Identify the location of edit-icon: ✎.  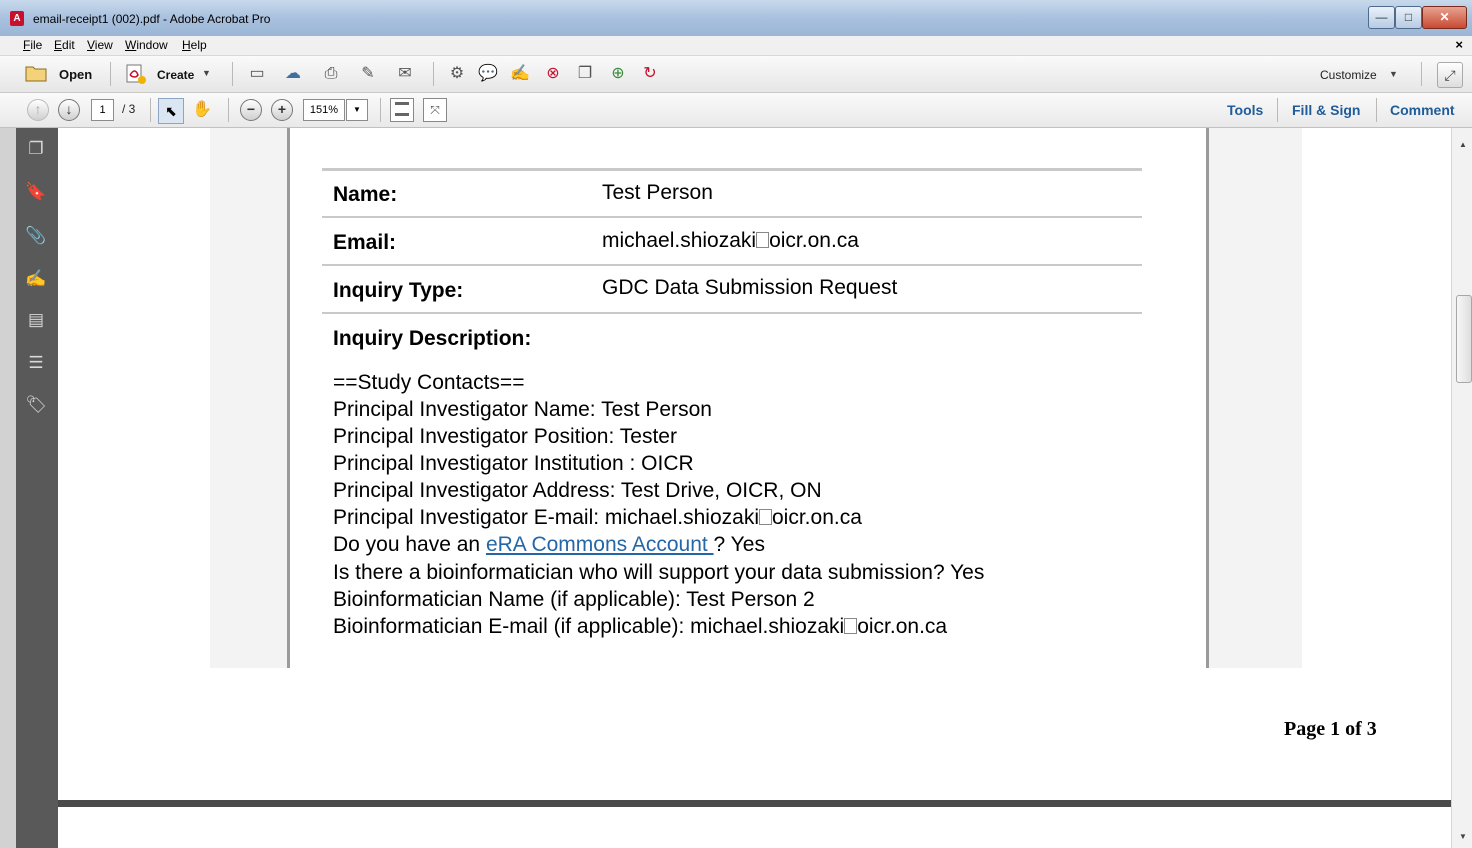
(368, 74).